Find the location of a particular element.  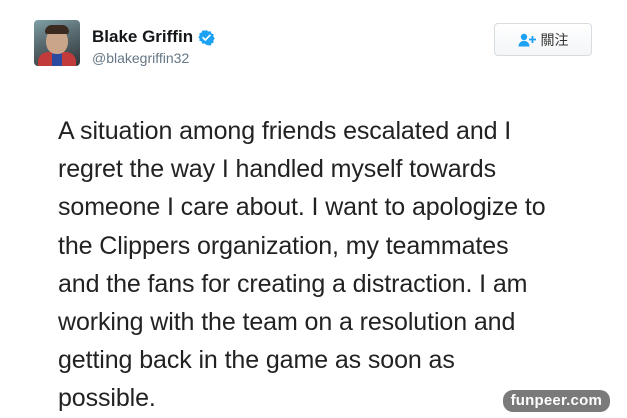

user-name-row: Blake Griffin is located at coordinates (153, 37).